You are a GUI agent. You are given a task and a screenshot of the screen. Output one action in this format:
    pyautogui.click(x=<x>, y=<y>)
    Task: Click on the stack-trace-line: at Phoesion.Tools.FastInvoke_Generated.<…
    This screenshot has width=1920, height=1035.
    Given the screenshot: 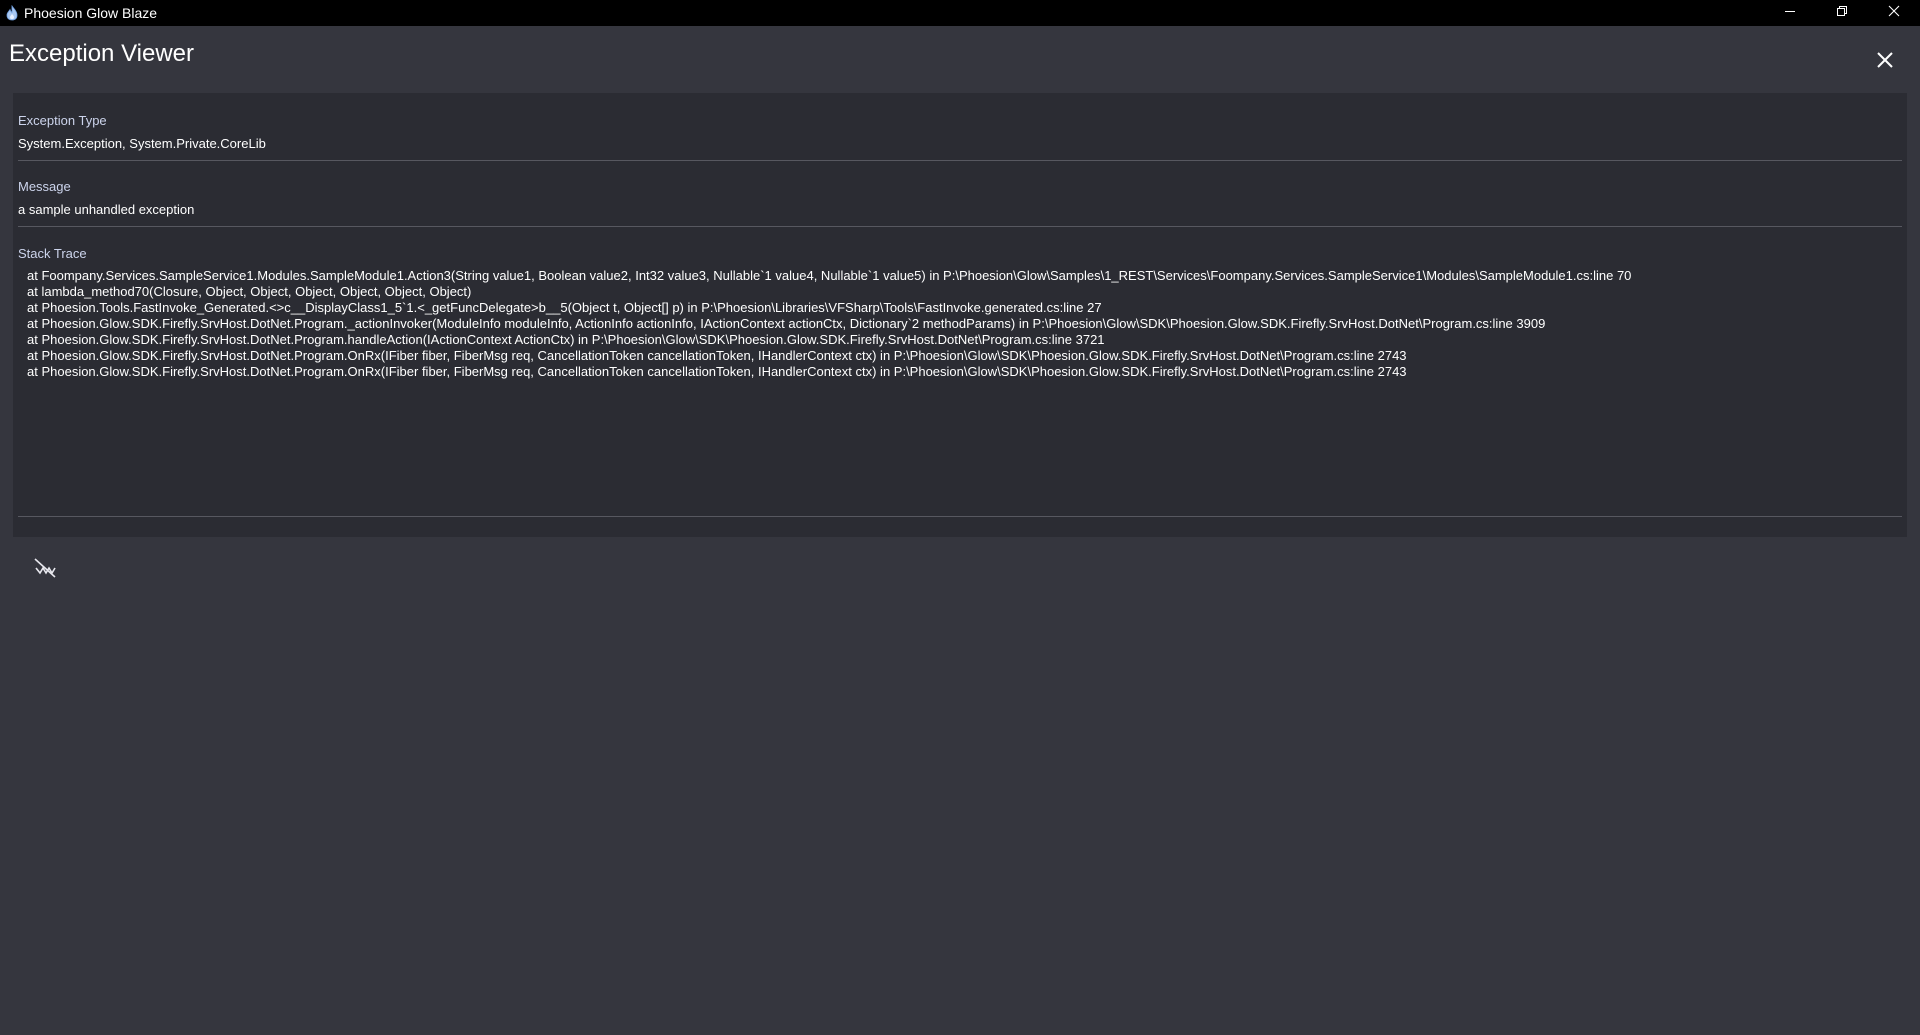 What is the action you would take?
    pyautogui.click(x=564, y=307)
    